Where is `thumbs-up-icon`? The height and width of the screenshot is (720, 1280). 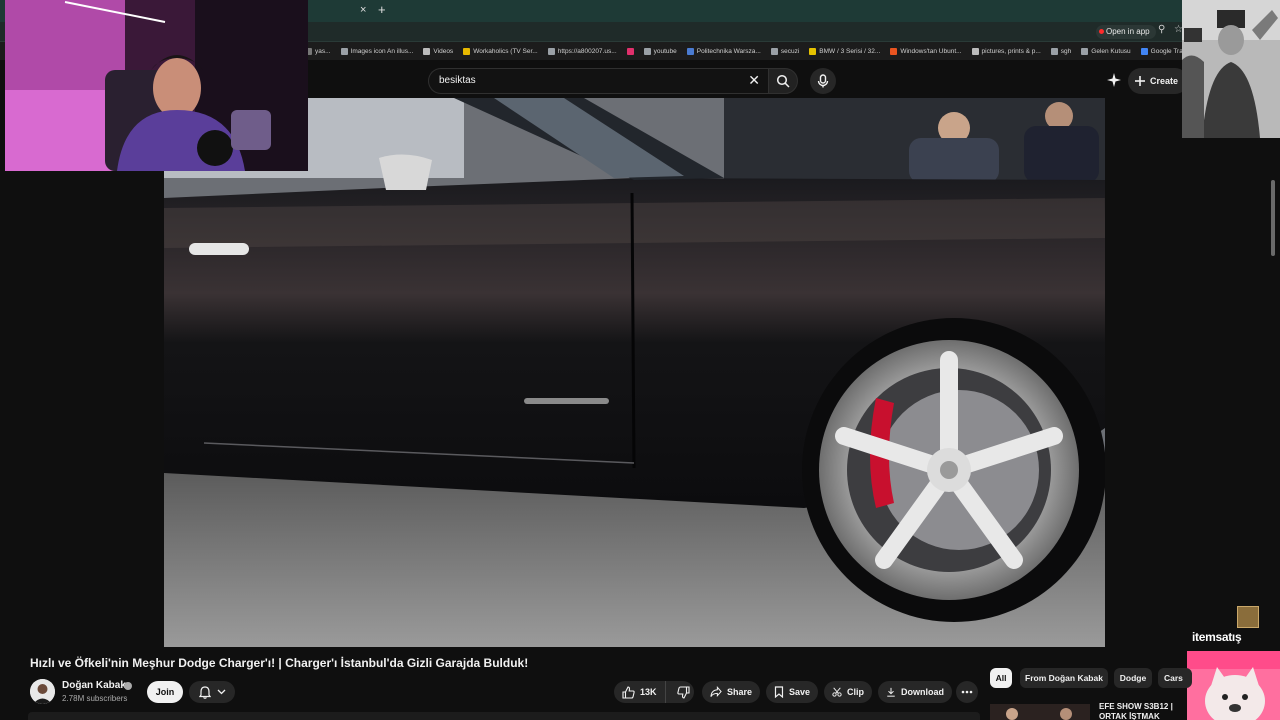
thumbs-up-icon is located at coordinates (628, 692).